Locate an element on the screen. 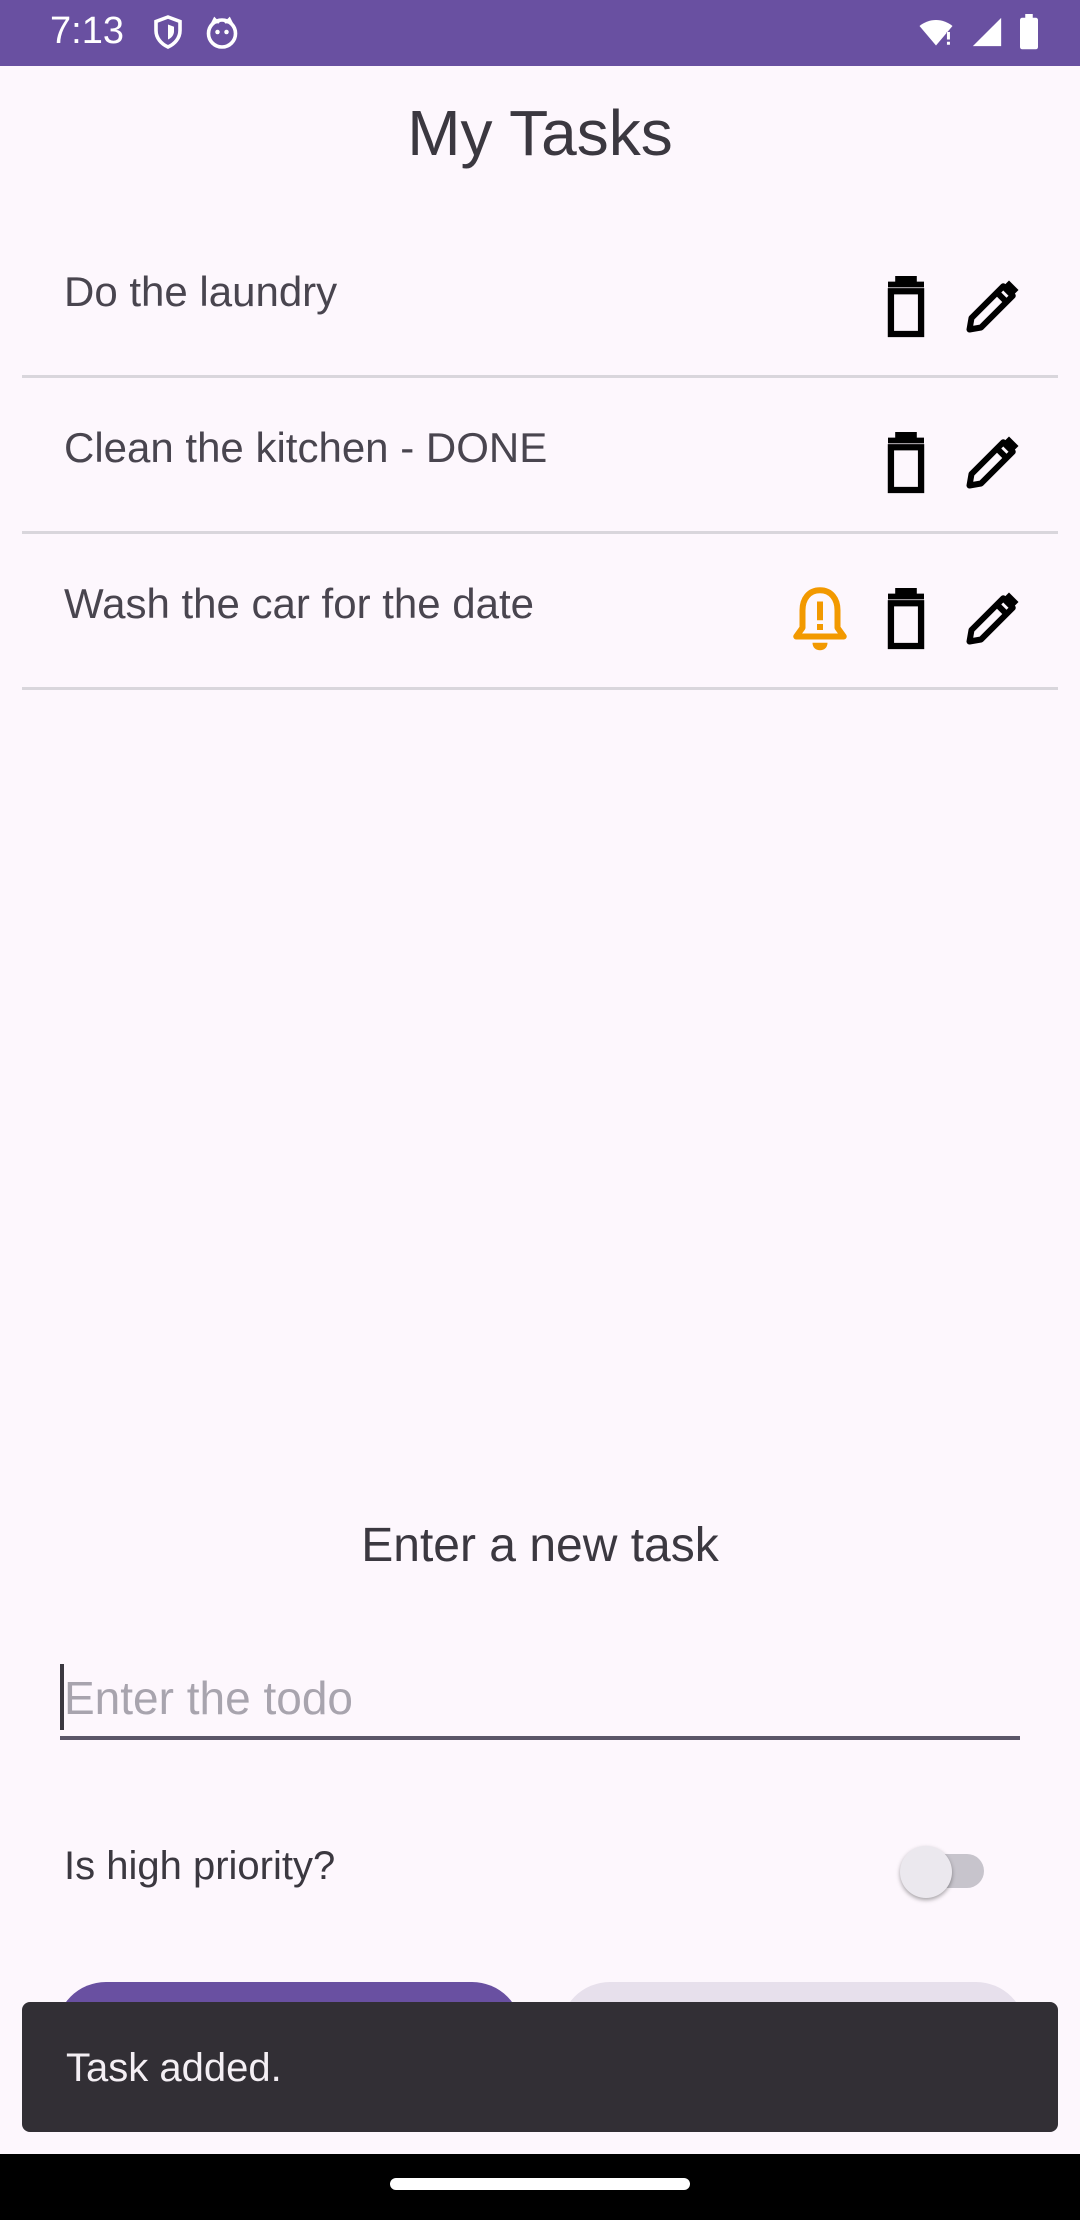 This screenshot has height=2220, width=1080. bell-alert-icon is located at coordinates (820, 619).